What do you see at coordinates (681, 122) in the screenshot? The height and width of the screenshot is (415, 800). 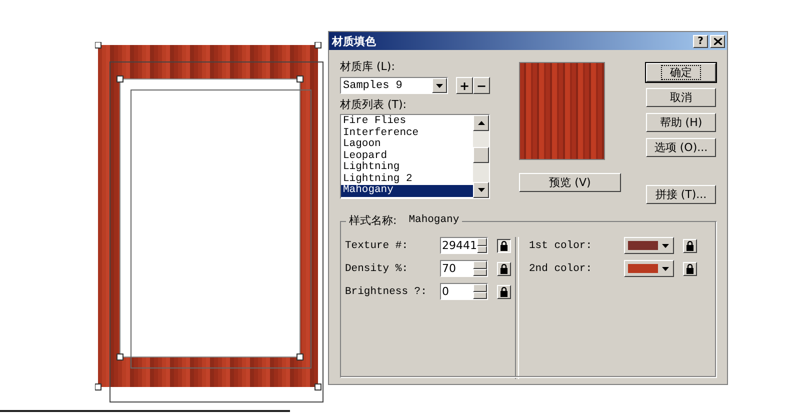 I see `dialog-button: 帮助 (H)` at bounding box center [681, 122].